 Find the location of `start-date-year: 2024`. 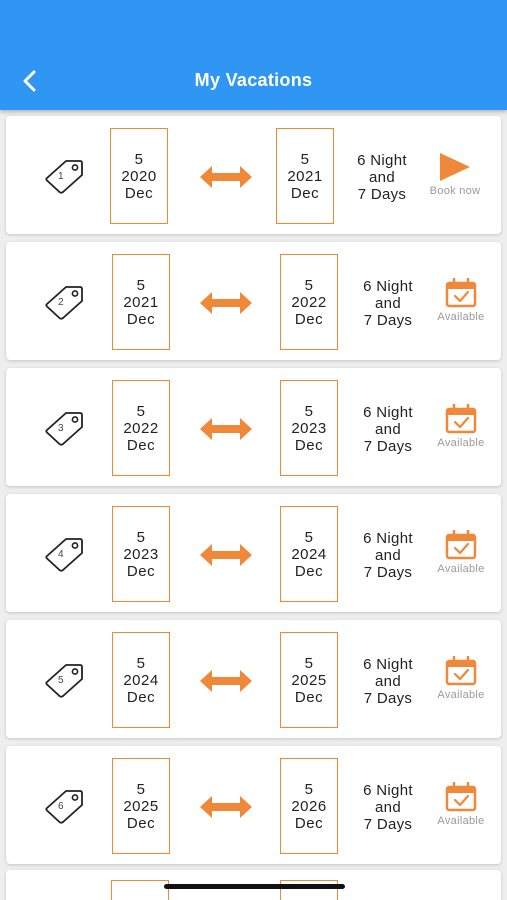

start-date-year: 2024 is located at coordinates (141, 680).